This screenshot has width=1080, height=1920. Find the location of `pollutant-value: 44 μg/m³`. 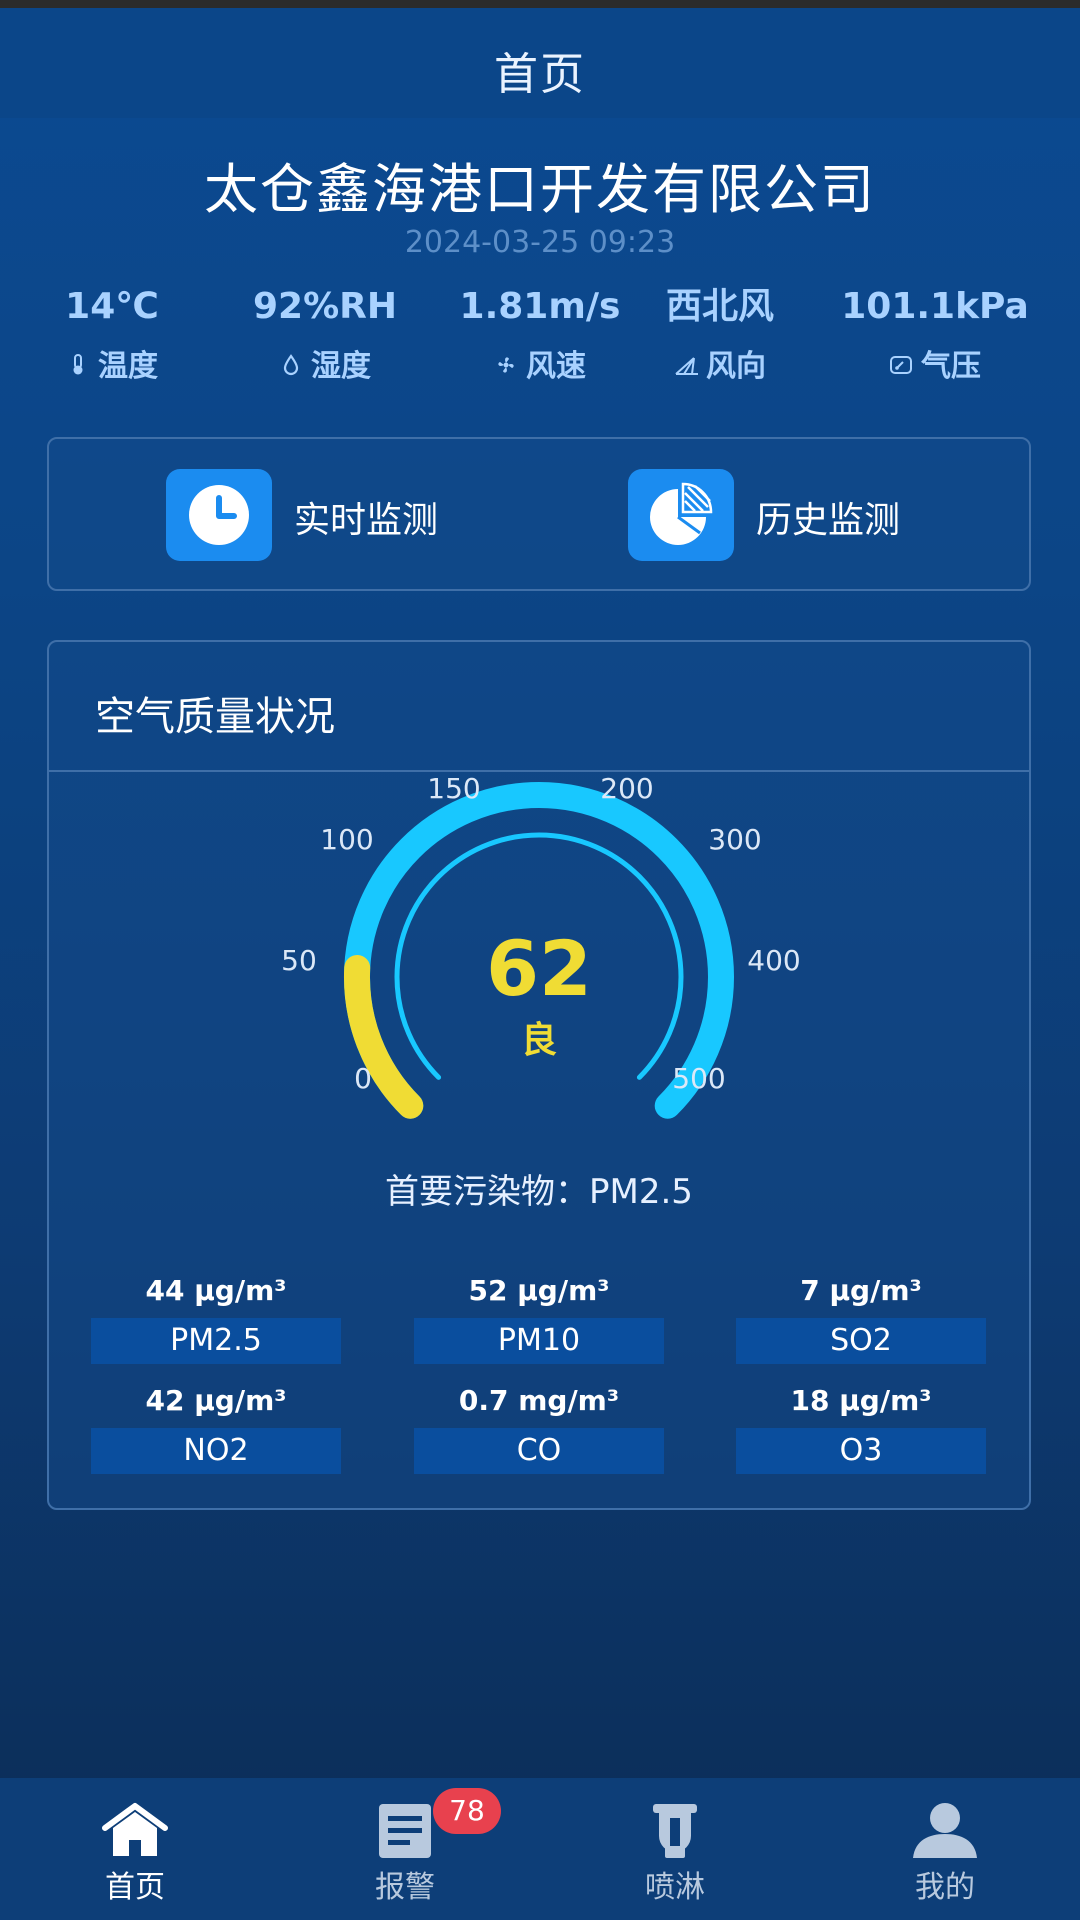

pollutant-value: 44 μg/m³ is located at coordinates (216, 1290).